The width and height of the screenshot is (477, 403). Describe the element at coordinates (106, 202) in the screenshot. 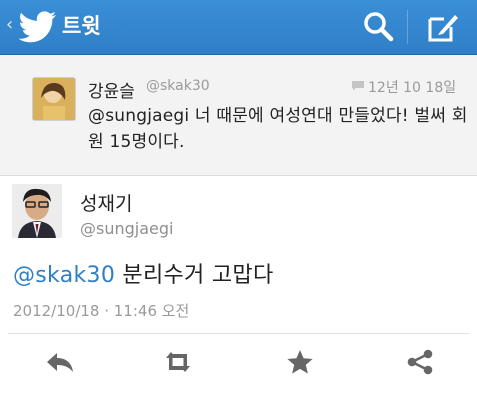

I see `author-name: 성재기` at that location.